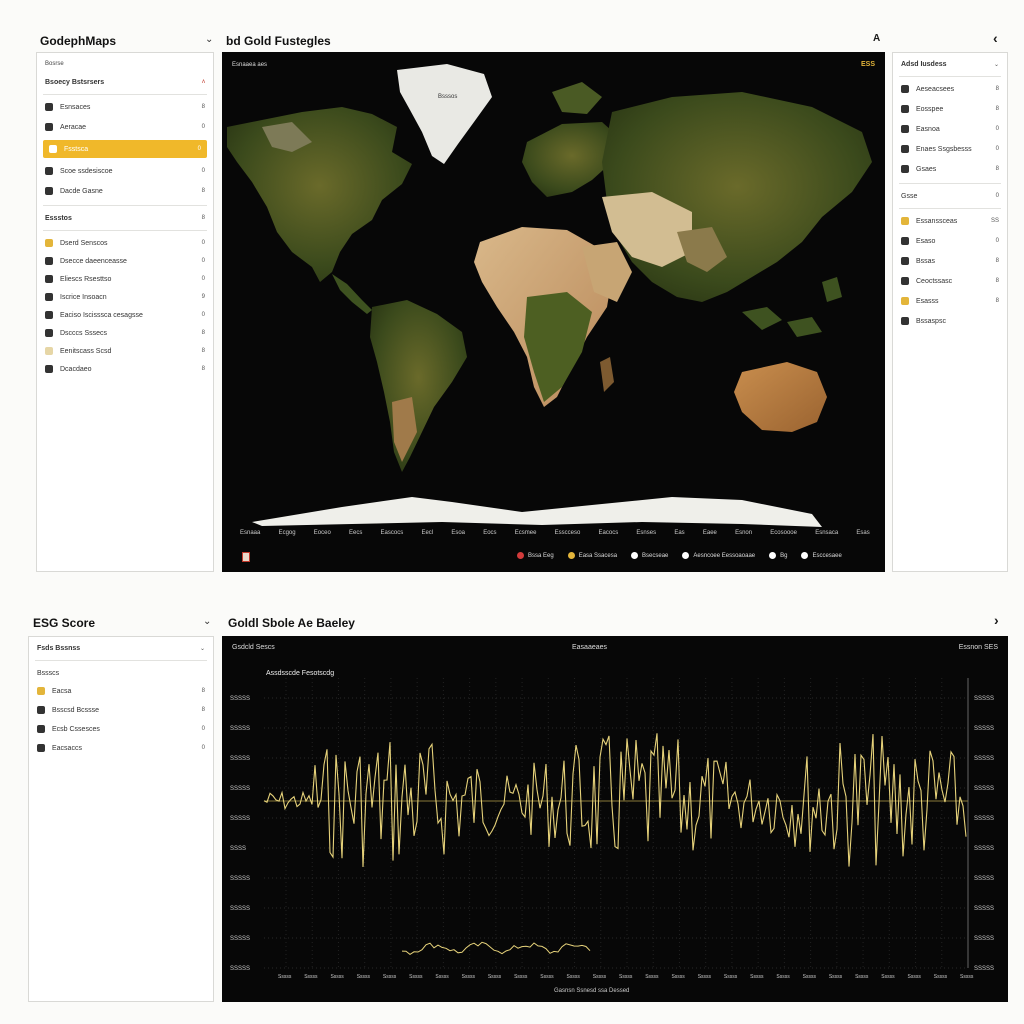 The image size is (1024, 1024). I want to click on map-legend-item: Easa Ssacesa, so click(592, 555).